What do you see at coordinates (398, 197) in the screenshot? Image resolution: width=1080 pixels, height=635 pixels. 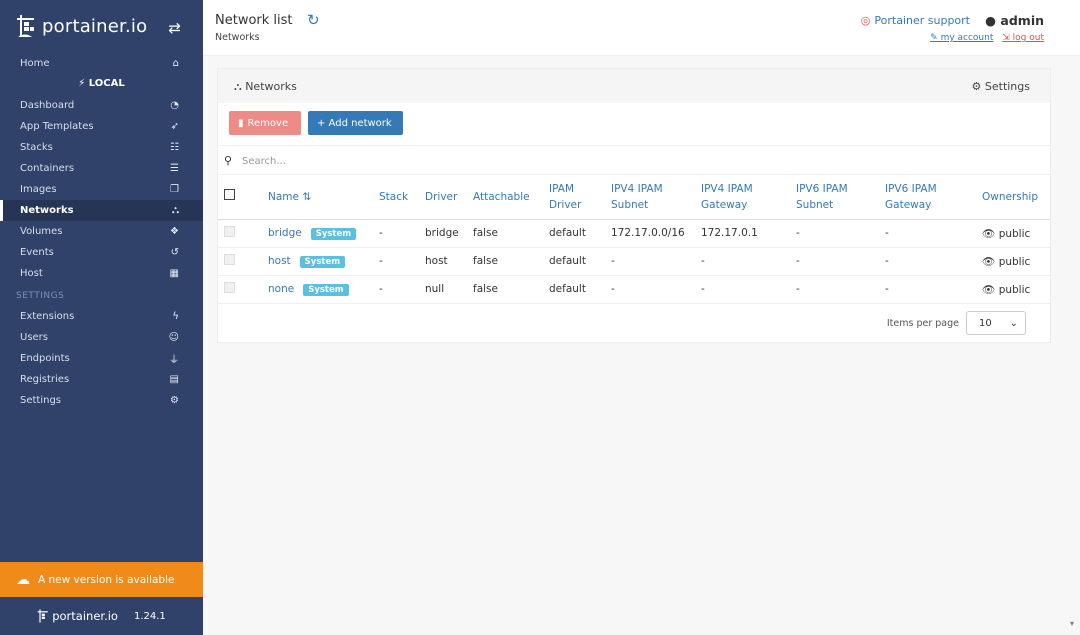 I see `col-header-stack: Stack` at bounding box center [398, 197].